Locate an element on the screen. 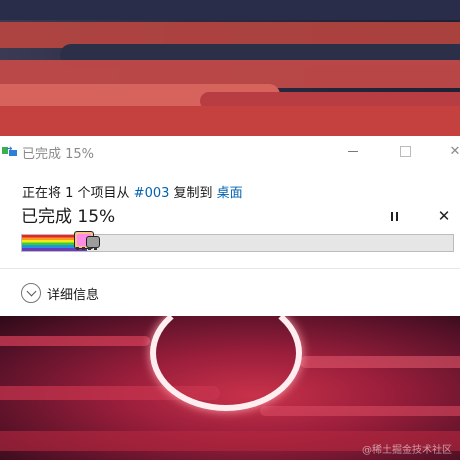  chevron-down-icon is located at coordinates (31, 293).